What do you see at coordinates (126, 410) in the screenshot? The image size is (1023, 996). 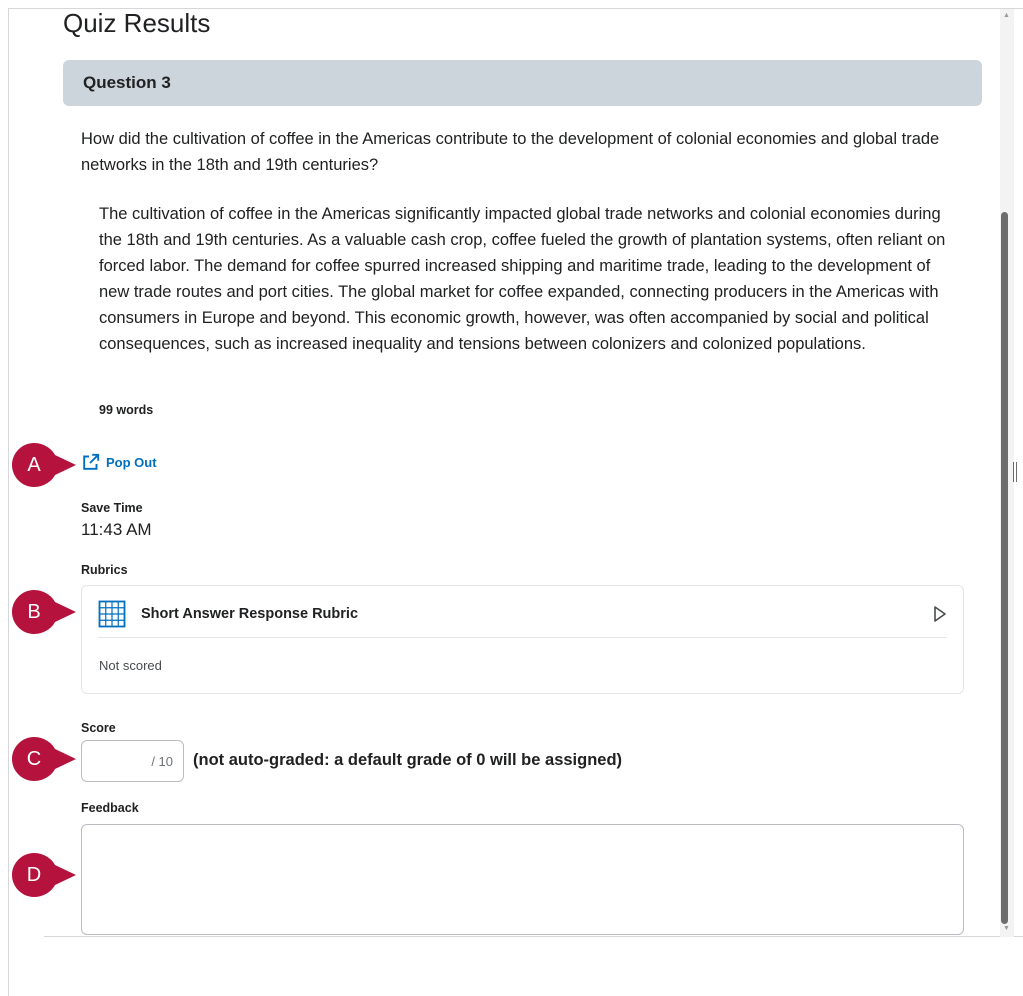 I see `word-count: 99 words` at bounding box center [126, 410].